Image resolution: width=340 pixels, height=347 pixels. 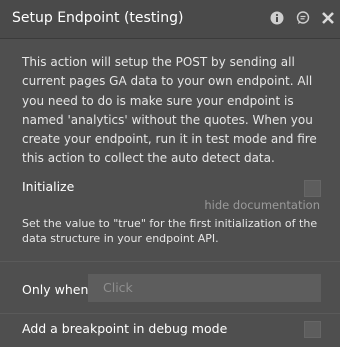 I want to click on initialize-label: Initialize, so click(x=48, y=186).